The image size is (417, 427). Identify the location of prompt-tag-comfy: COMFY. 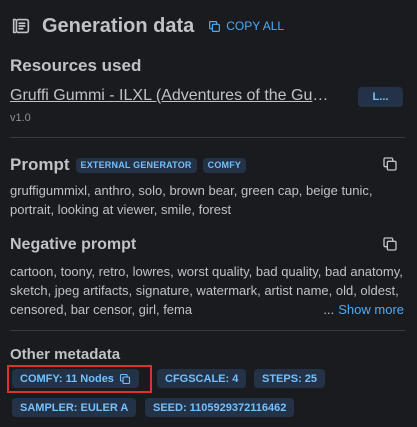
(224, 165).